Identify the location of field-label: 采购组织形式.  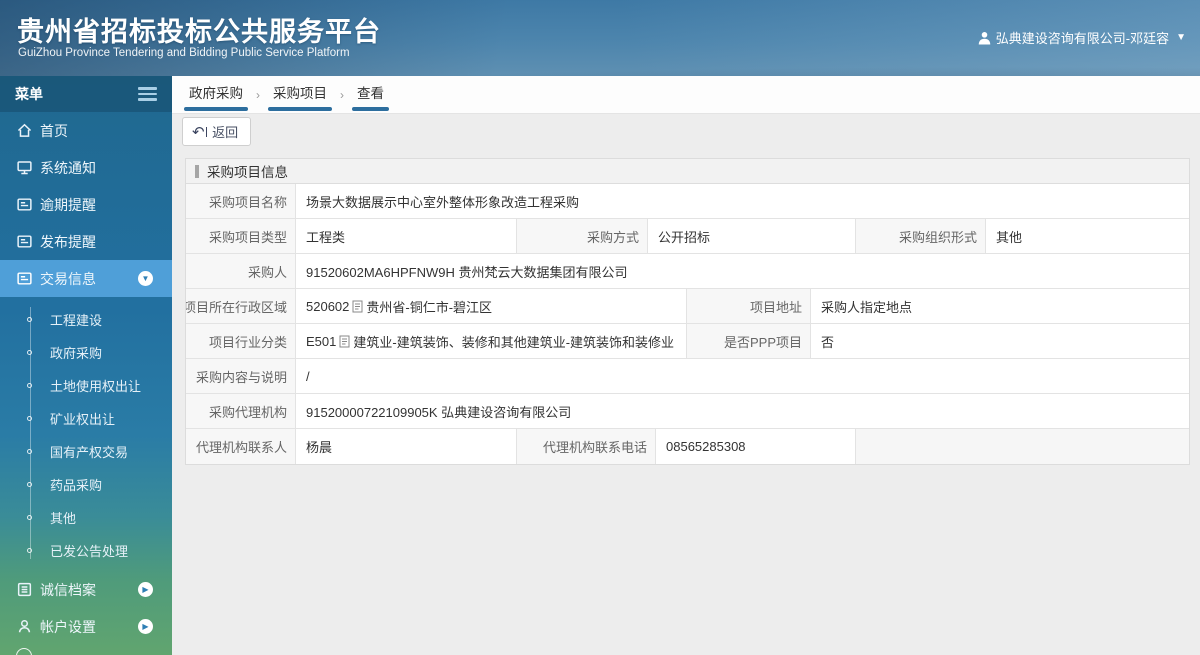
(921, 236).